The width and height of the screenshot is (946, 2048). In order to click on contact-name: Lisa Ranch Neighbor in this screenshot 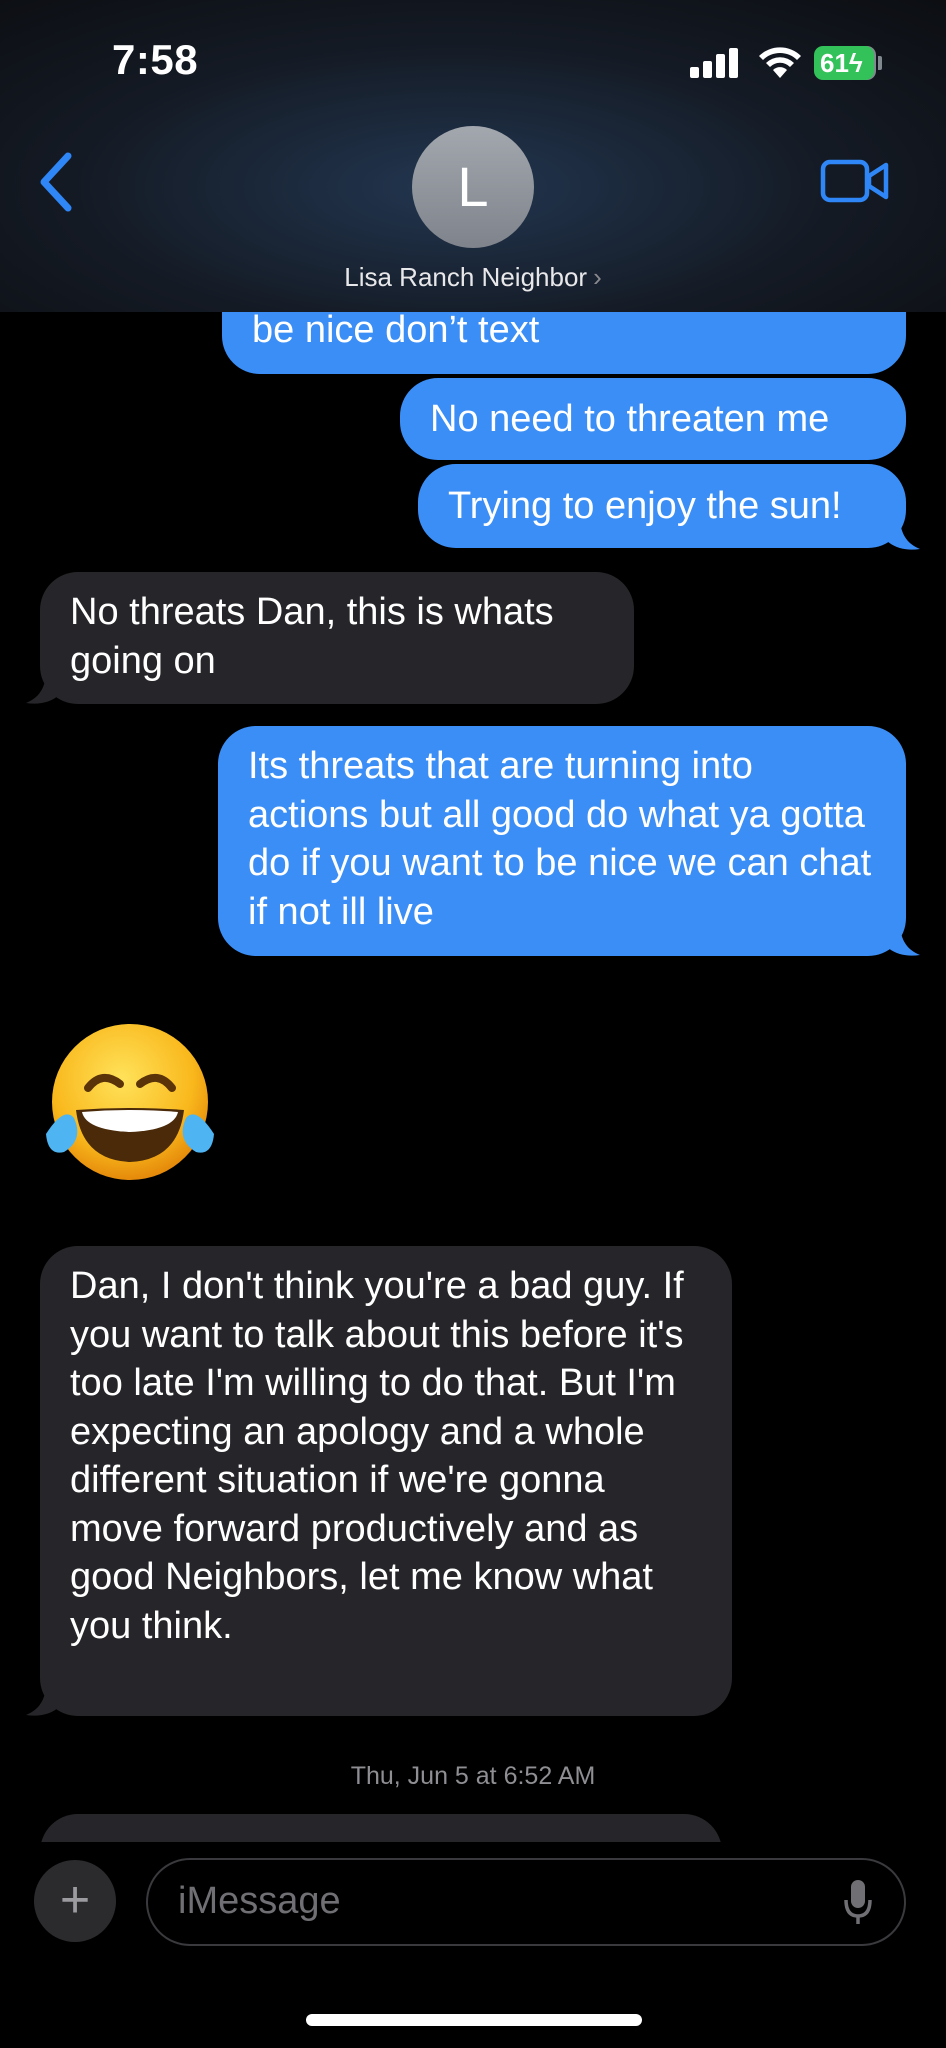, I will do `click(466, 277)`.